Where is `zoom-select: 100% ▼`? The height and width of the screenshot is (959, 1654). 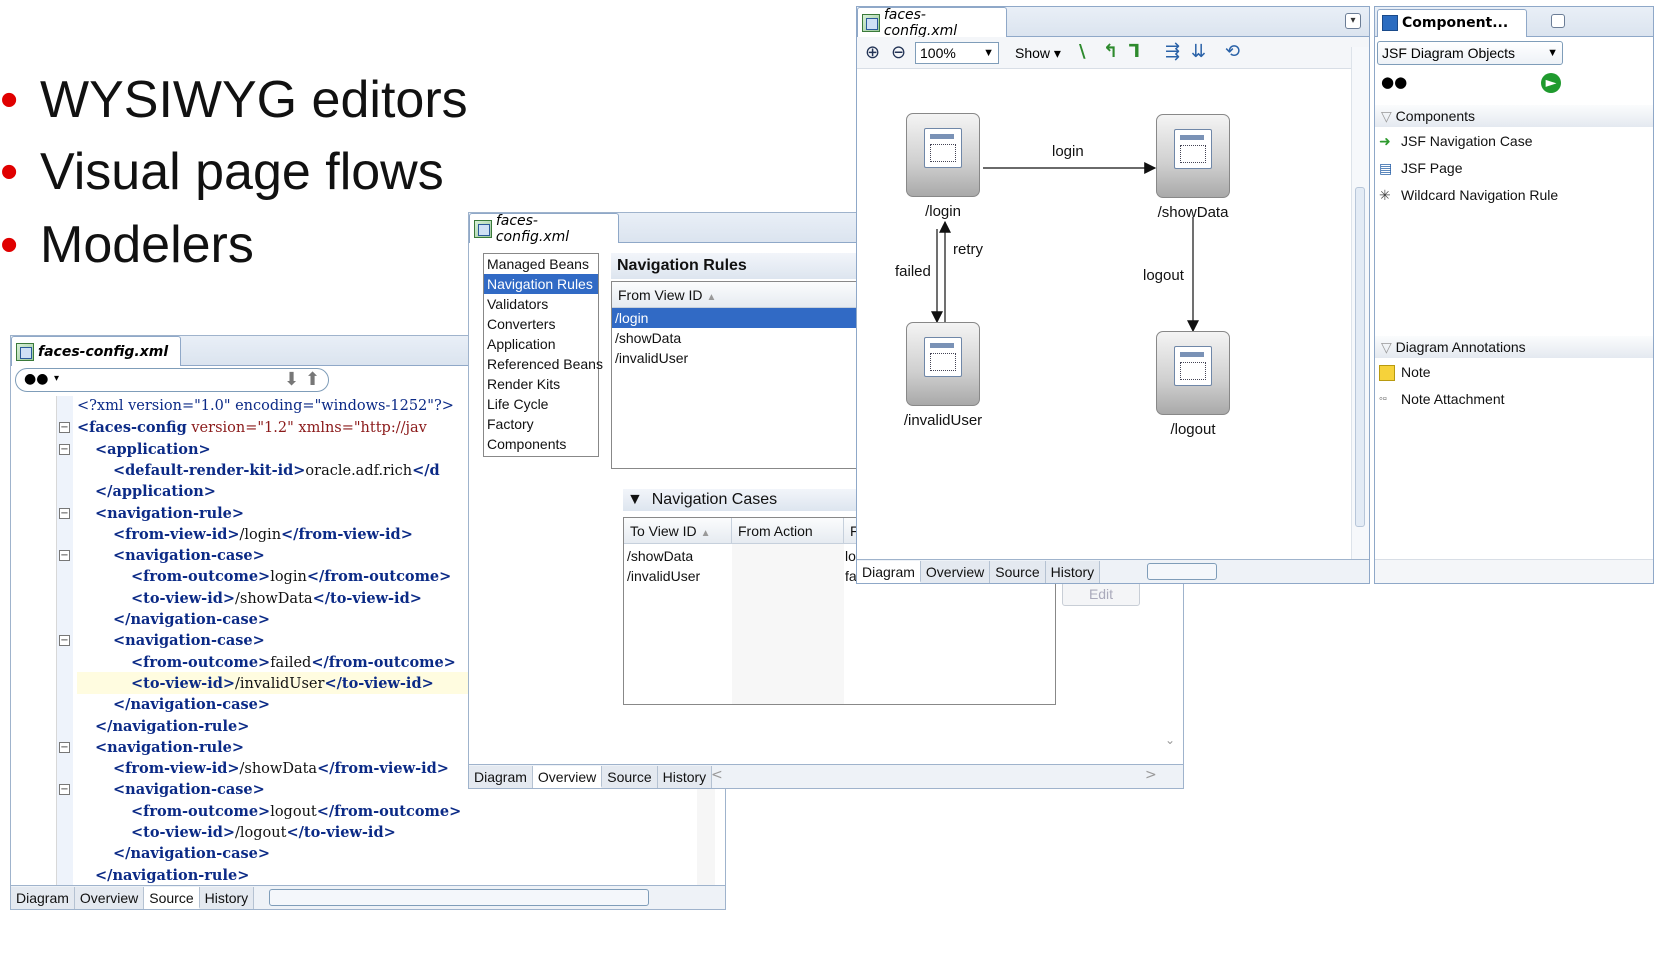
zoom-select: 100% ▼ is located at coordinates (957, 53).